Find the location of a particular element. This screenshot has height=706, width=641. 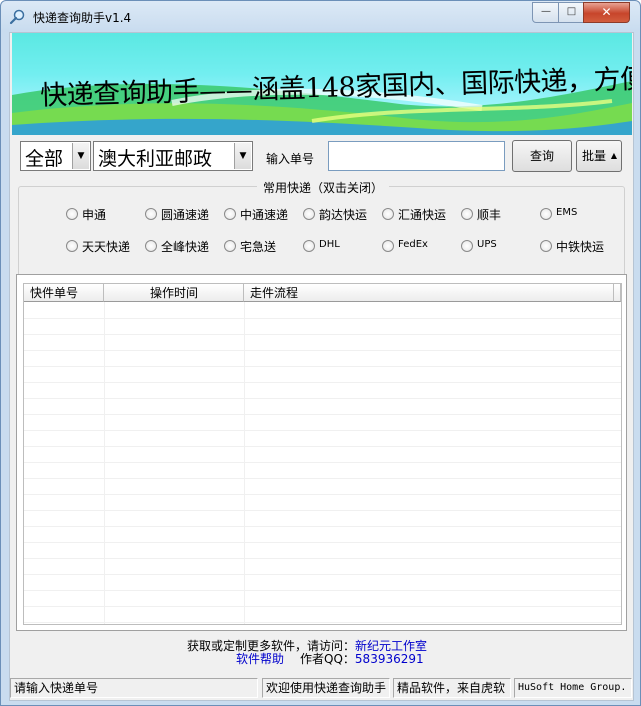

radio-label: 全峰快递 is located at coordinates (185, 247).